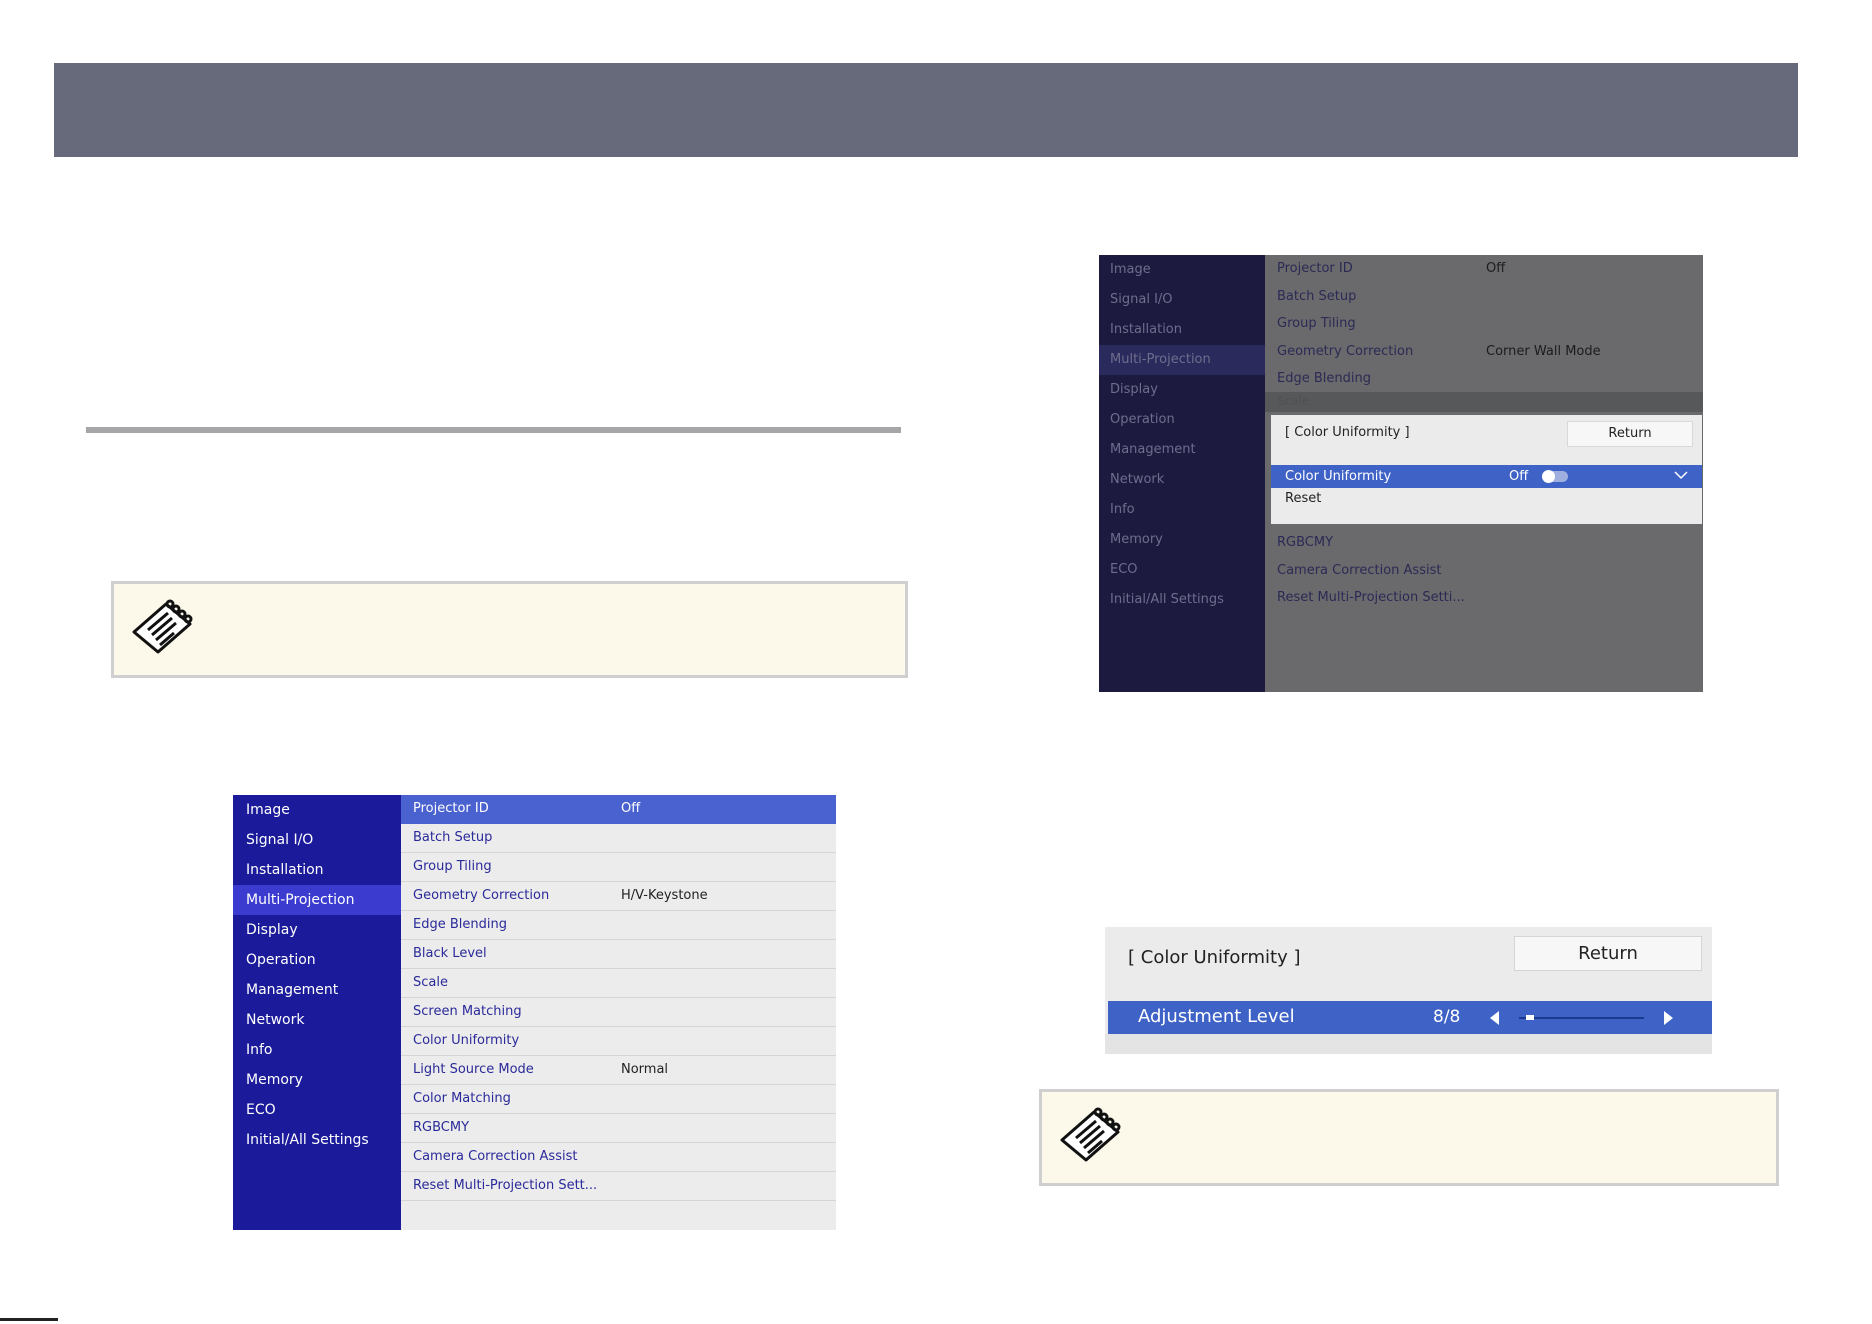  What do you see at coordinates (29, 1319) in the screenshot?
I see `footer-rule` at bounding box center [29, 1319].